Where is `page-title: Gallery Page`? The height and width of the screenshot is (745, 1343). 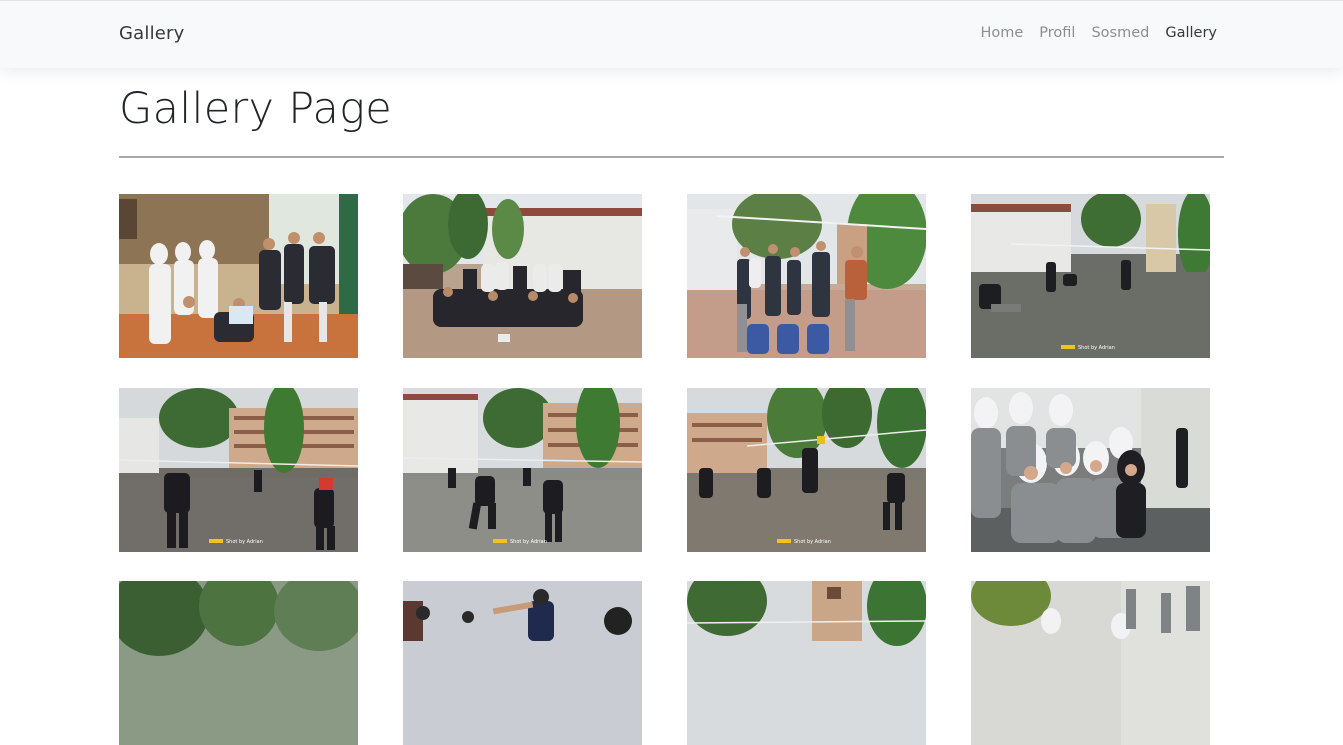
page-title: Gallery Page is located at coordinates (256, 109).